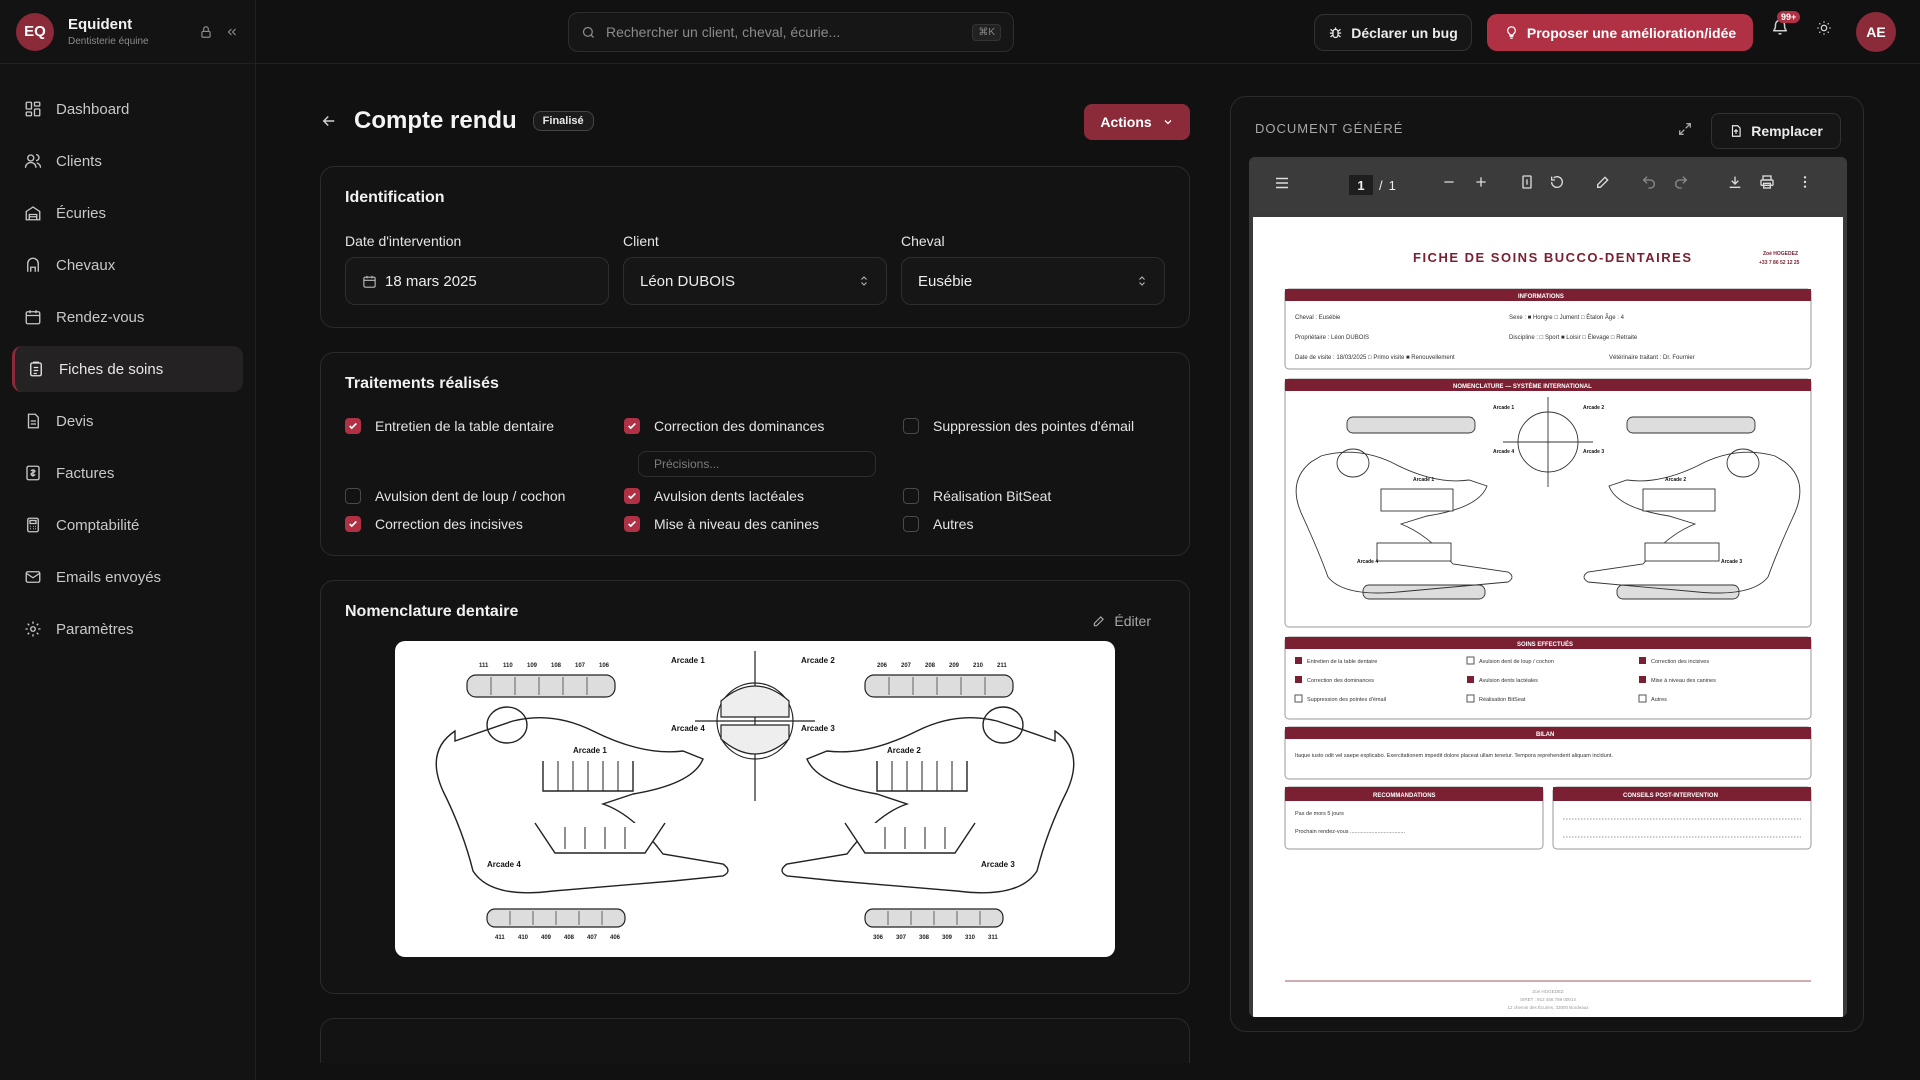 The height and width of the screenshot is (1080, 1920). Describe the element at coordinates (1392, 185) in the screenshot. I see `page-total: 1` at that location.